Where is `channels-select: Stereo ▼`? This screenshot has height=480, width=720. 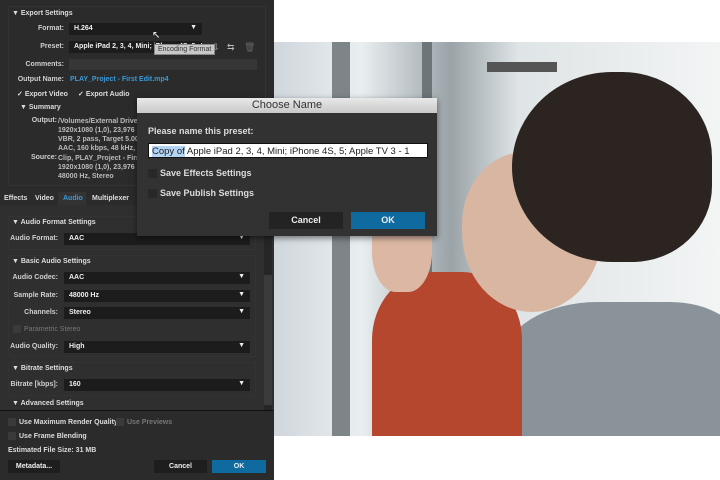
channels-select: Stereo ▼ is located at coordinates (157, 313).